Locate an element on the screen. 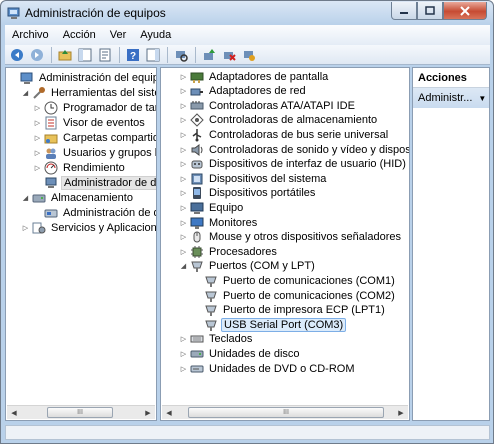  tree-node: ▷ Visor de eventos is located at coordinates (90, 122).